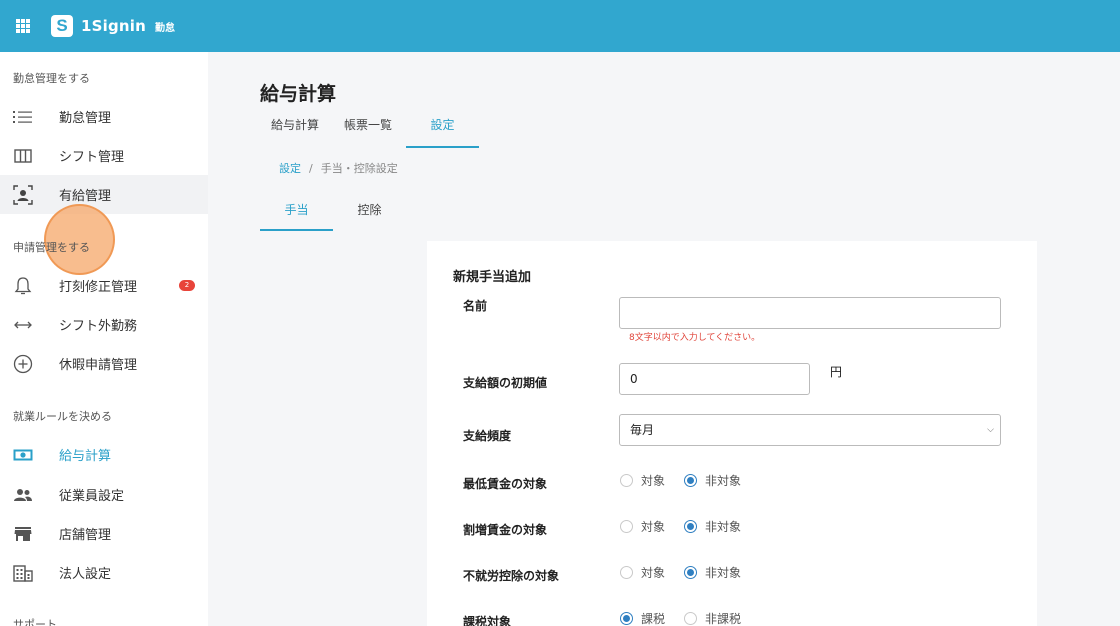 This screenshot has width=1120, height=626. Describe the element at coordinates (35, 622) in the screenshot. I see `sidebar-section-support: サポート` at that location.